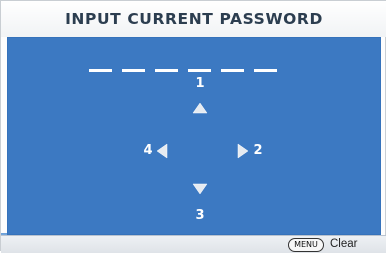 The width and height of the screenshot is (386, 253). What do you see at coordinates (200, 108) in the screenshot?
I see `arrow-up-icon` at bounding box center [200, 108].